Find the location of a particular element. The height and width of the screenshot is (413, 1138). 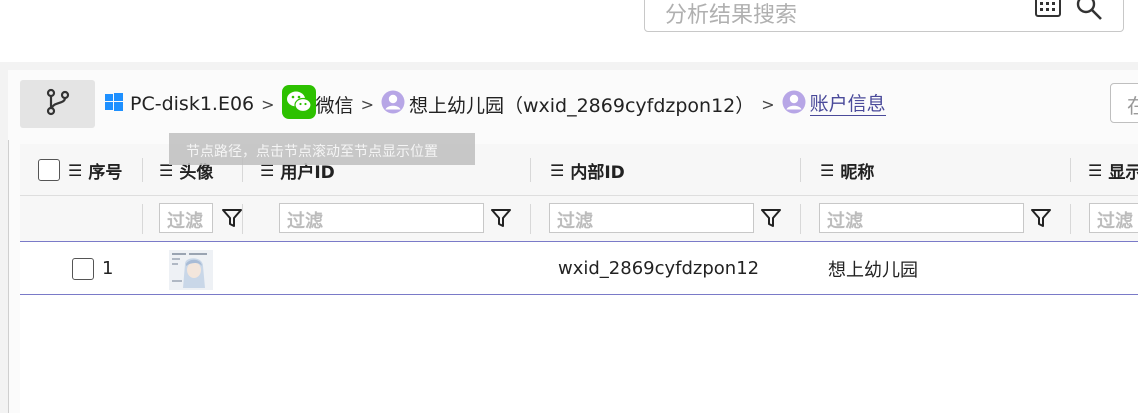

breadcrumb-item-wechat: 微信 is located at coordinates (317, 104).